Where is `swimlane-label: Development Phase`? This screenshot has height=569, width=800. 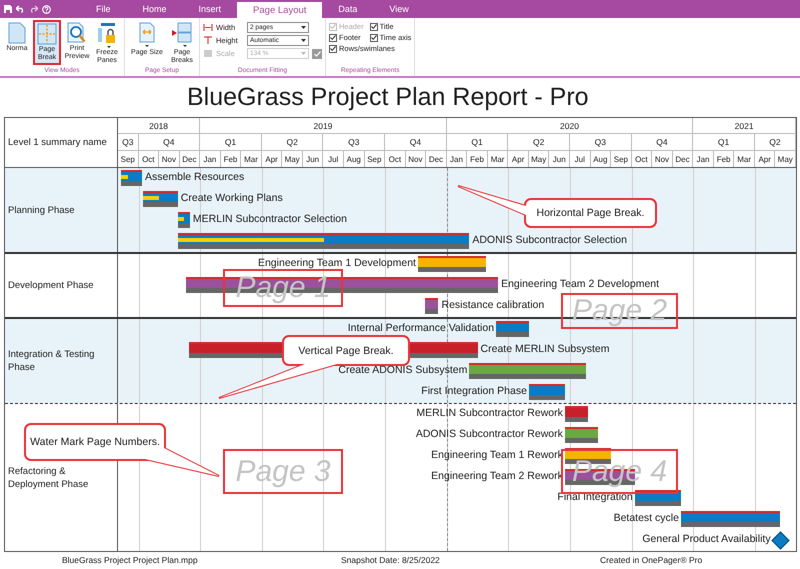
swimlane-label: Development Phase is located at coordinates (51, 285).